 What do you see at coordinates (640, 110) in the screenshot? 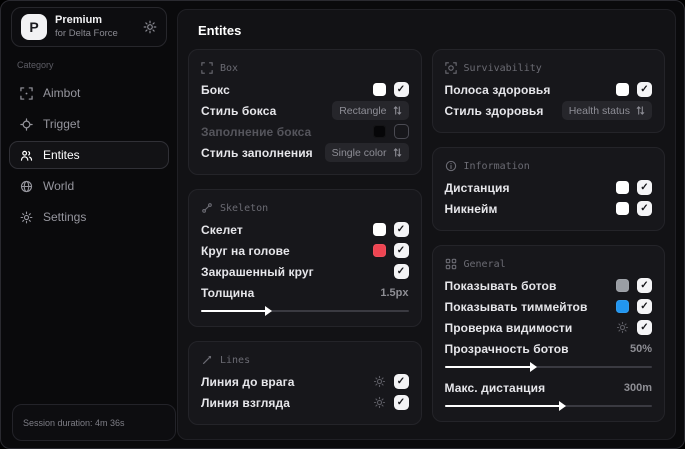
I see `swap-arrows-icon` at bounding box center [640, 110].